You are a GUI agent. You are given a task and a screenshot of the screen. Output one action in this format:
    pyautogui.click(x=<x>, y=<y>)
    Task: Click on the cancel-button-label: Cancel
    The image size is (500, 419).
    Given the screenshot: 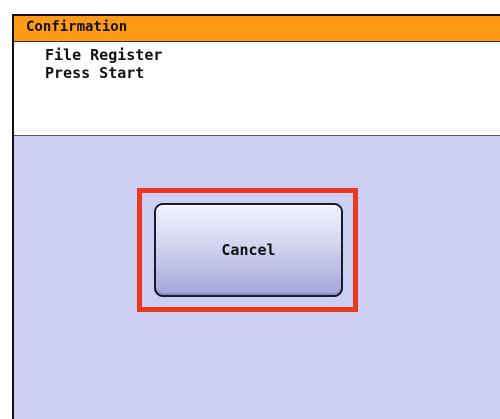 What is the action you would take?
    pyautogui.click(x=248, y=250)
    